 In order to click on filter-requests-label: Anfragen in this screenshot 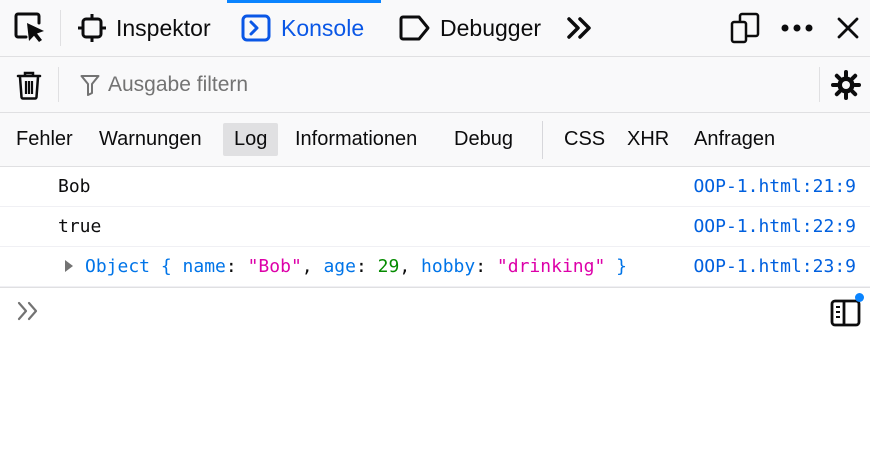, I will do `click(735, 139)`.